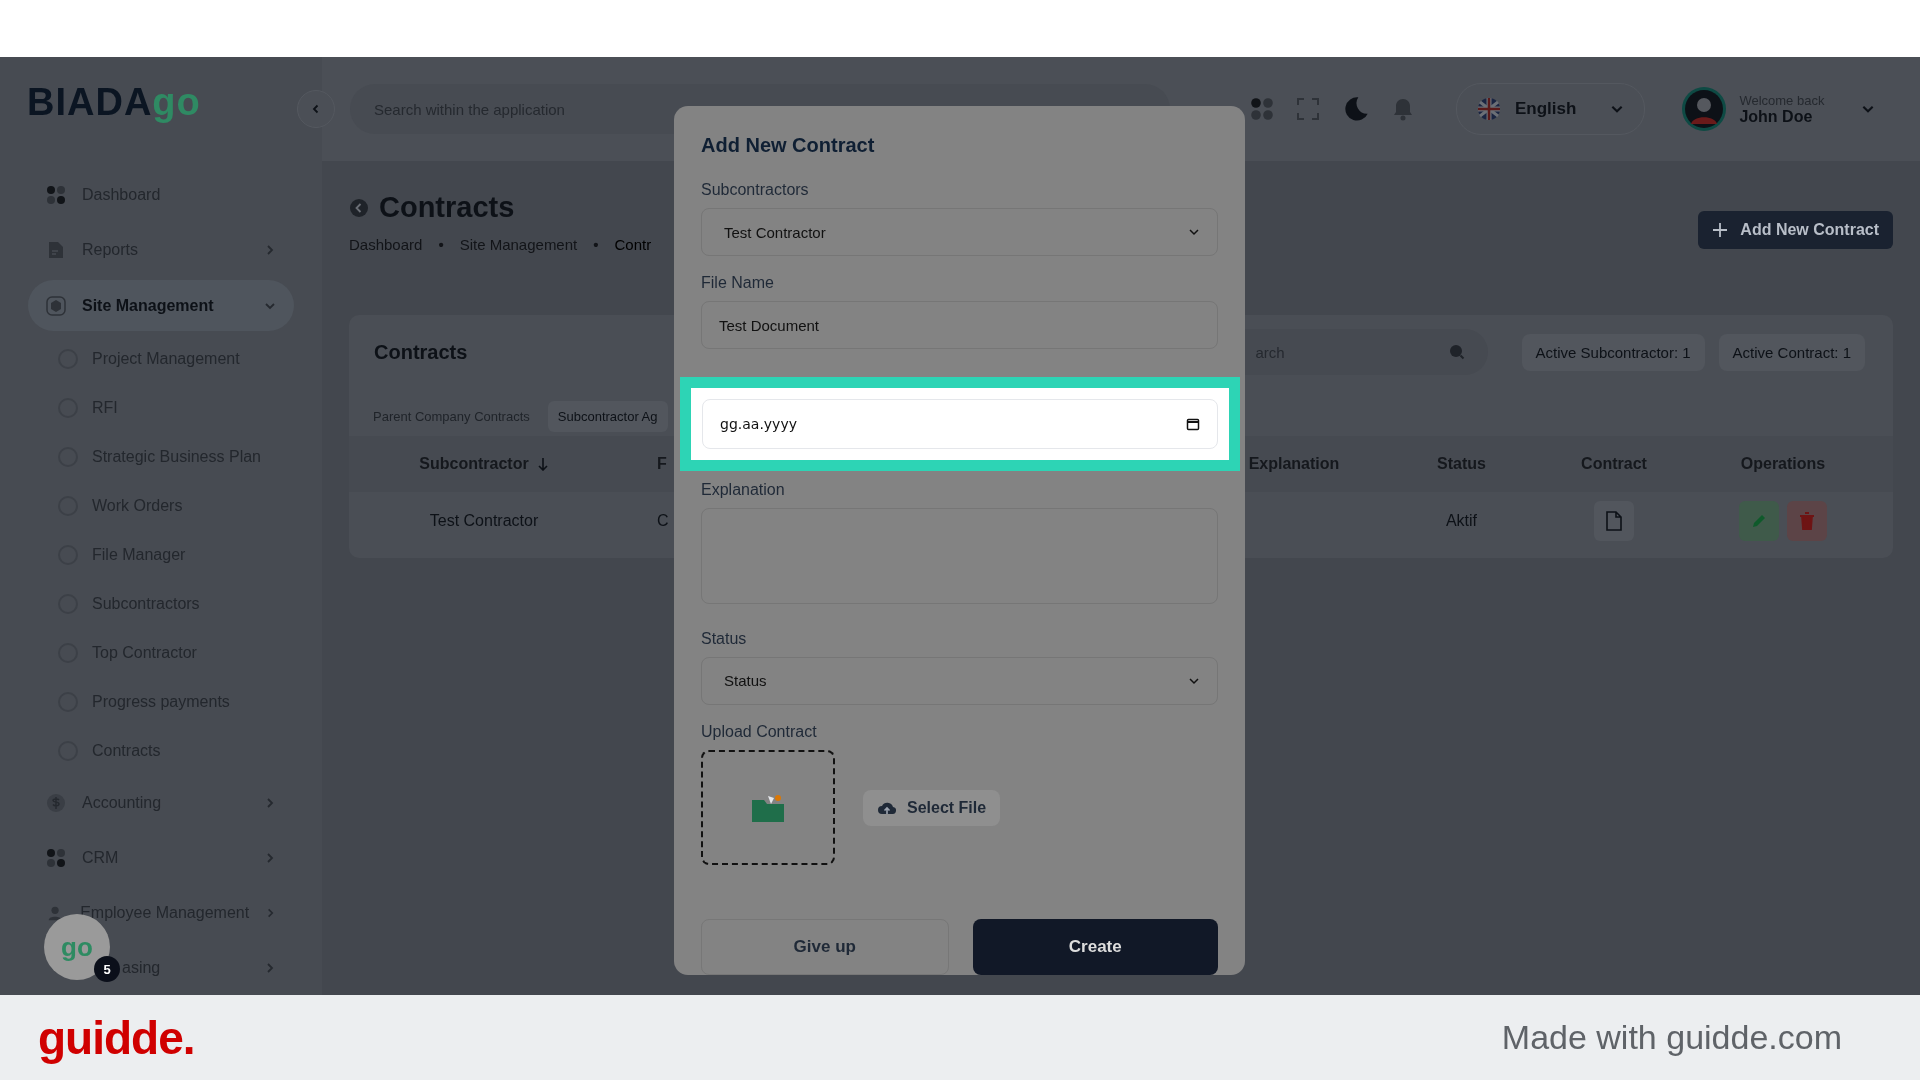 Image resolution: width=1920 pixels, height=1080 pixels. What do you see at coordinates (1262, 109) in the screenshot?
I see `apps-icon` at bounding box center [1262, 109].